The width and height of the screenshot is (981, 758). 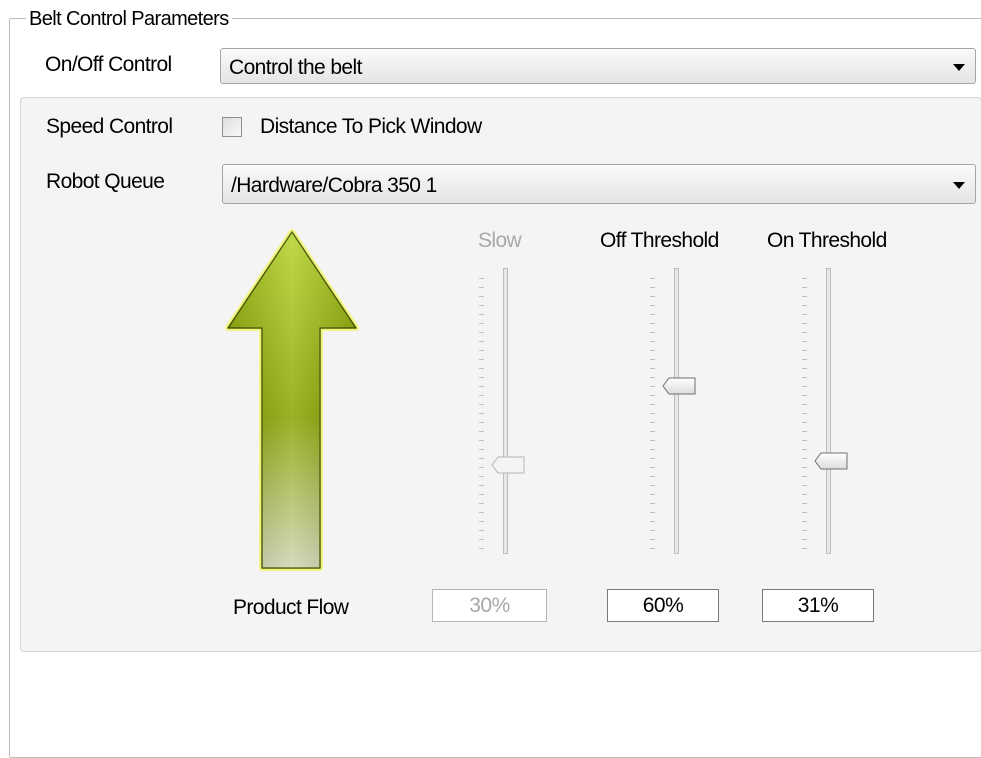 What do you see at coordinates (232, 127) in the screenshot?
I see `distance-to-pick-window-checkbox` at bounding box center [232, 127].